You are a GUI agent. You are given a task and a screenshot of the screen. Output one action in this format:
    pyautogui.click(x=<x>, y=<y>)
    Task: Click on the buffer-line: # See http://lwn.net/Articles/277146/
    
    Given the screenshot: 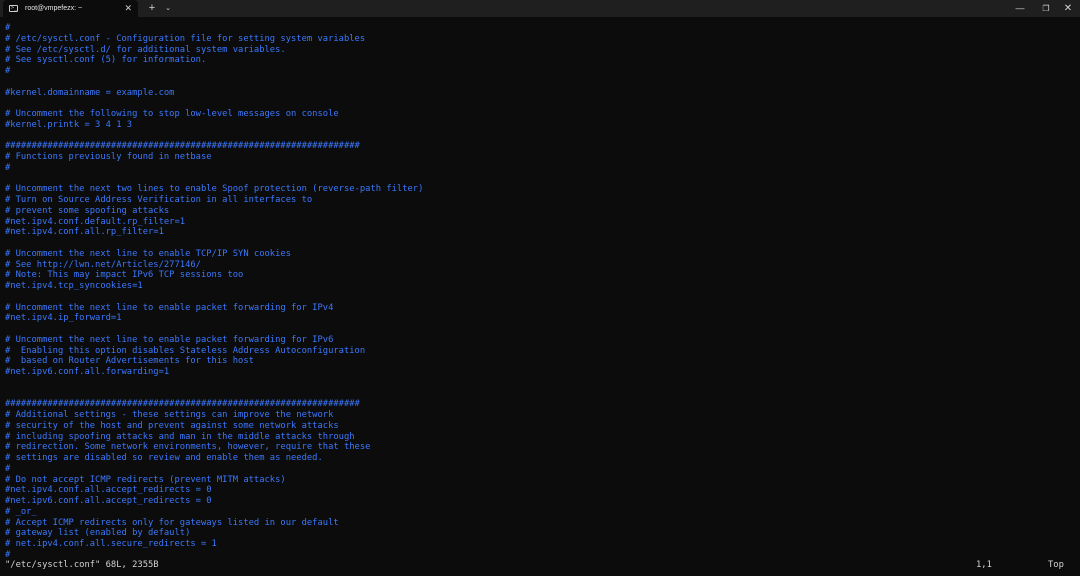 What is the action you would take?
    pyautogui.click(x=103, y=264)
    